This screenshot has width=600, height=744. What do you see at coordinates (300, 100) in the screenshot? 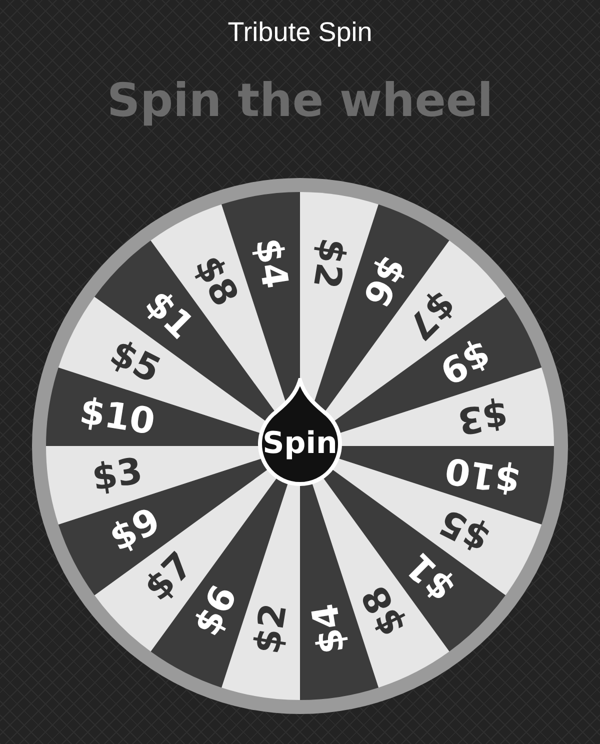
I see `wheel-heading: Spin the wheel` at bounding box center [300, 100].